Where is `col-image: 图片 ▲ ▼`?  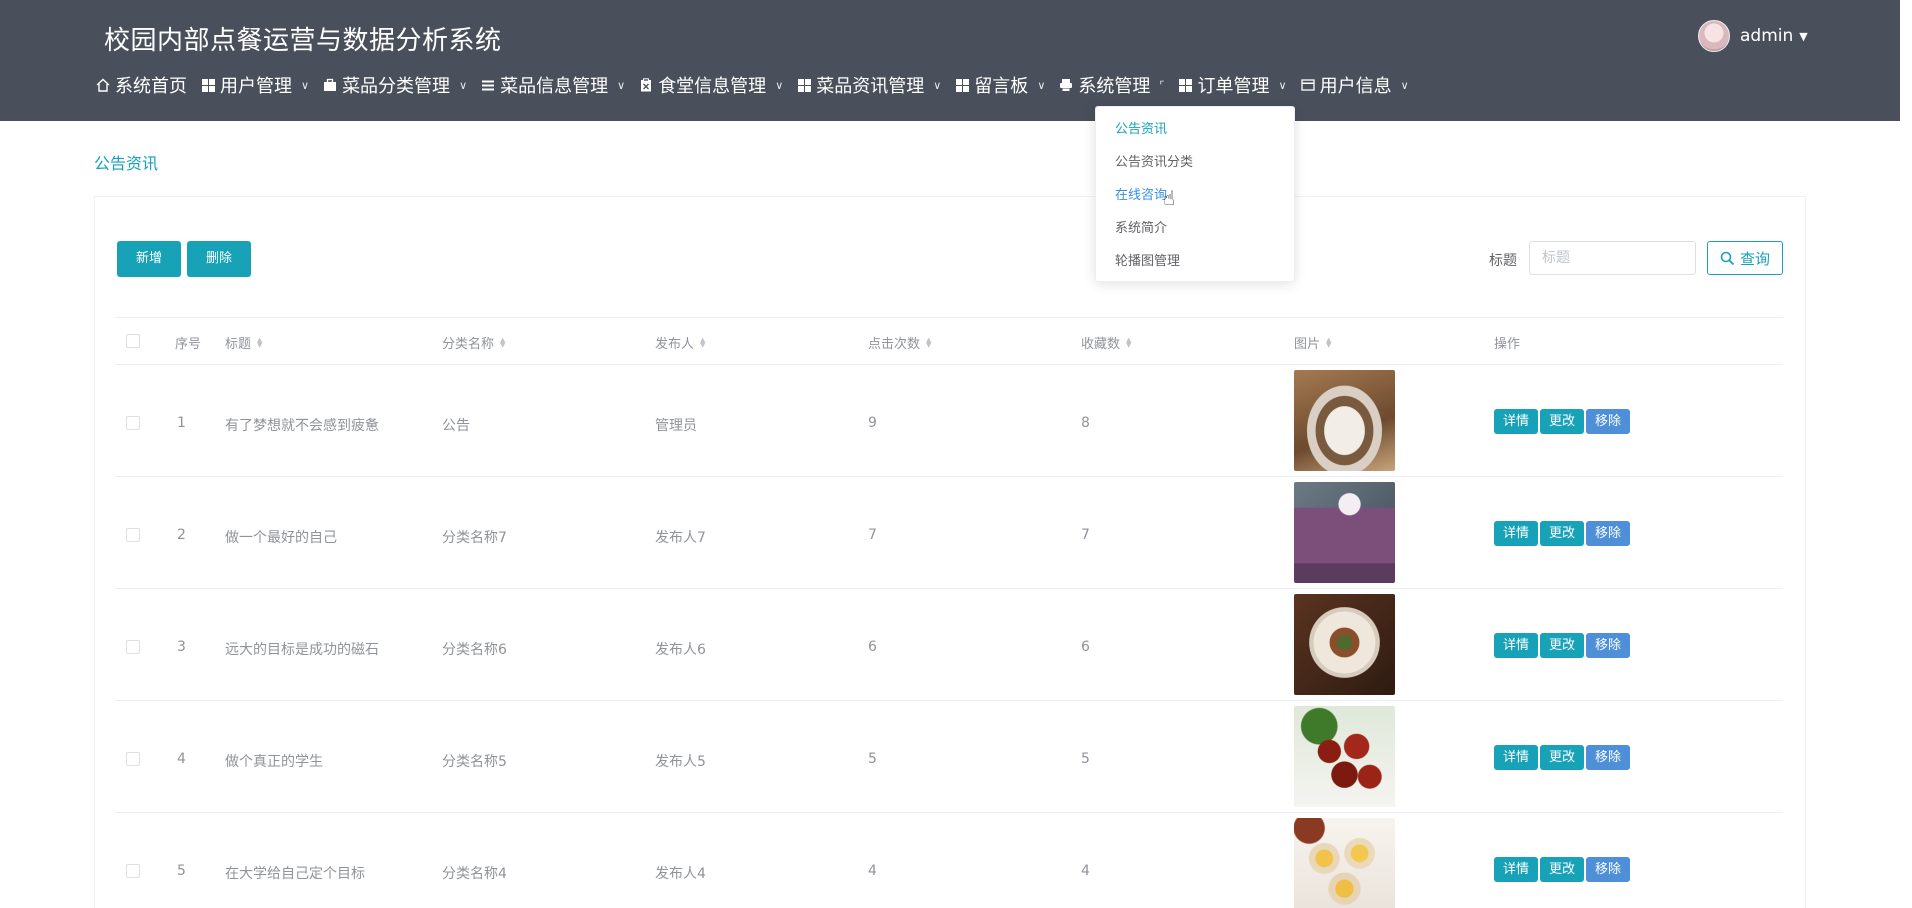 col-image: 图片 ▲ ▼ is located at coordinates (1312, 342).